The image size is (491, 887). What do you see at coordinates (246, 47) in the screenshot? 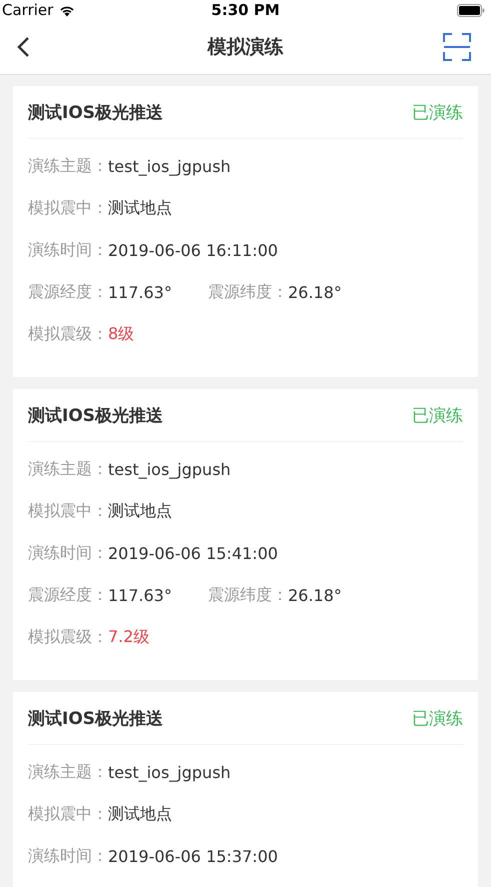
I see `page-title: 模拟演练` at bounding box center [246, 47].